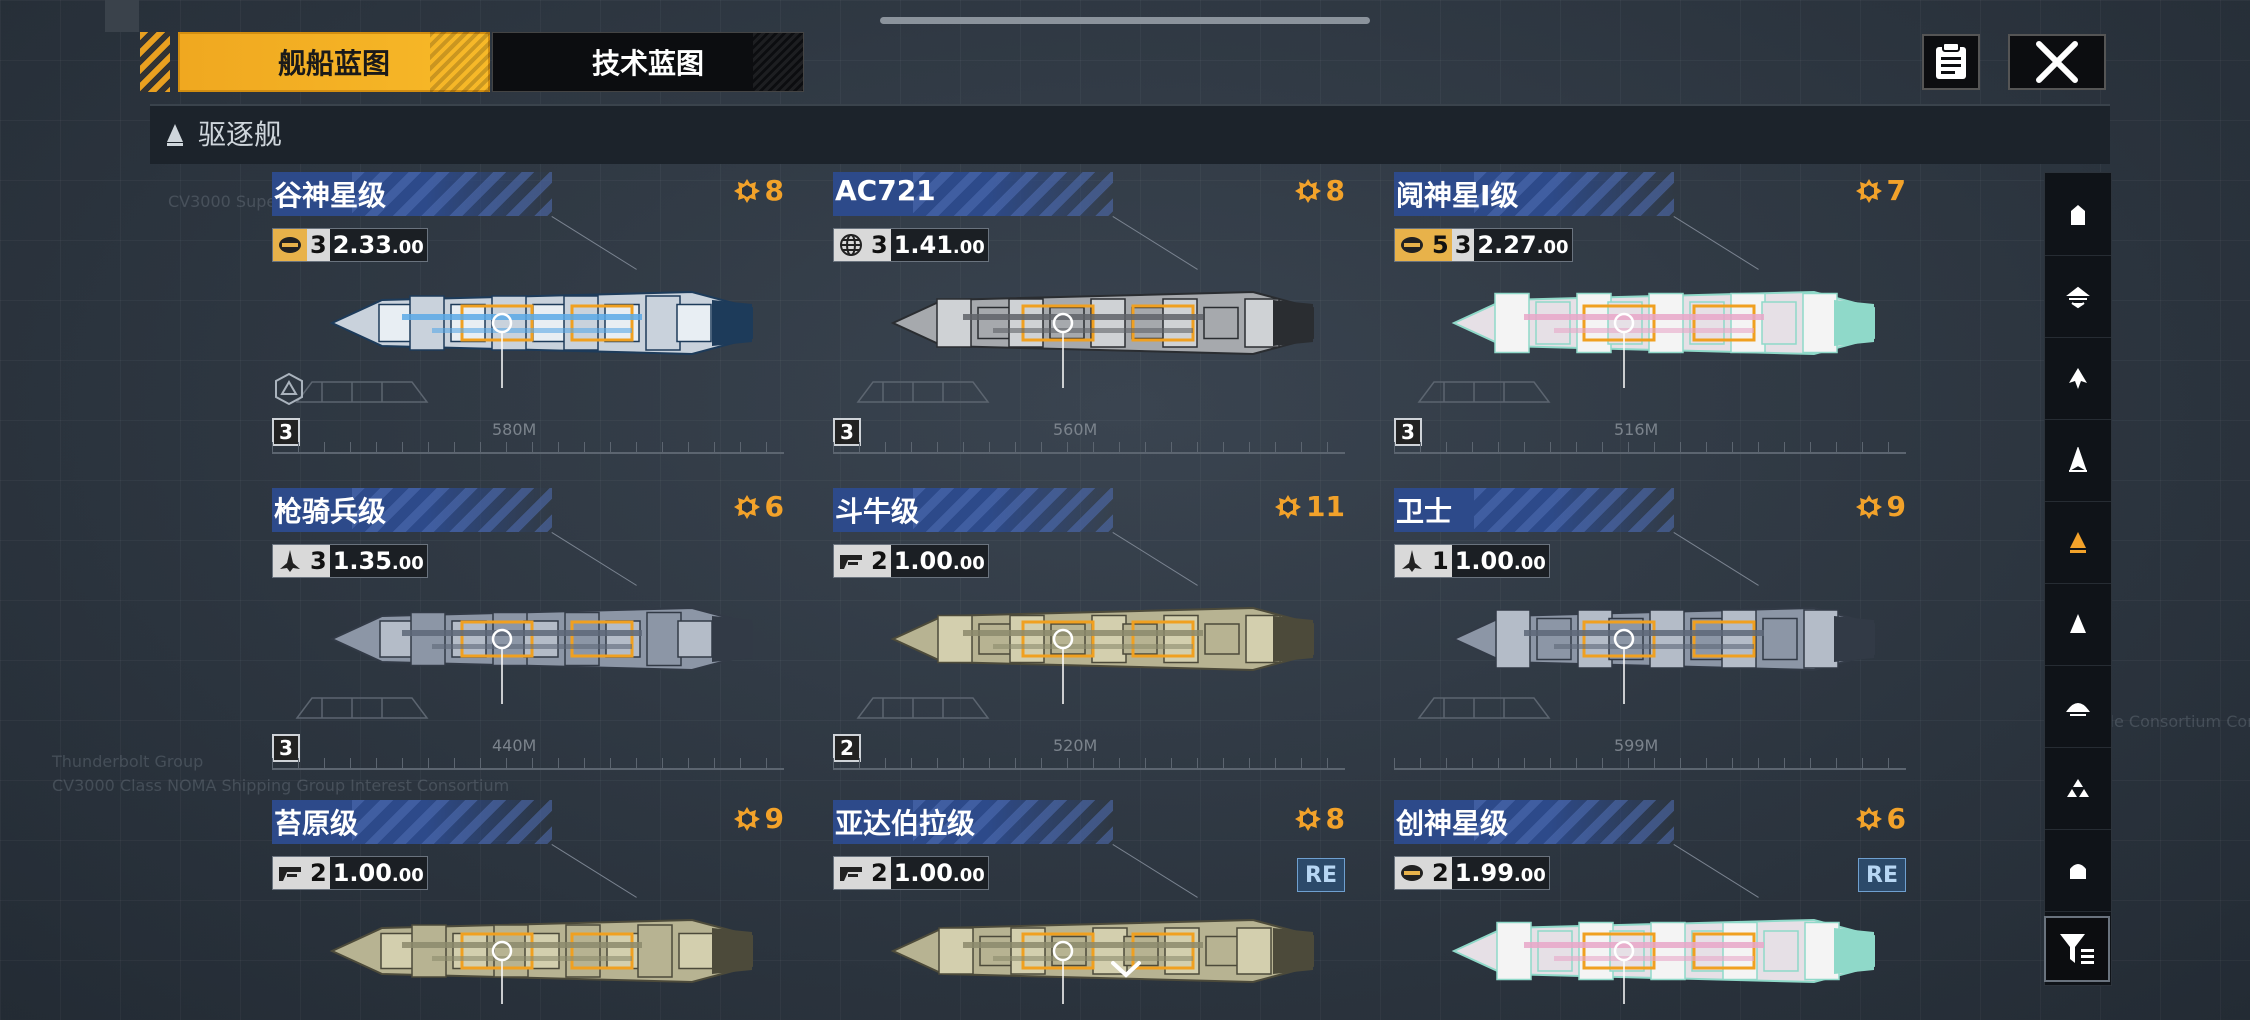 This screenshot has height=1020, width=2250. What do you see at coordinates (1424, 511) in the screenshot?
I see `ship-name: 卫士` at bounding box center [1424, 511].